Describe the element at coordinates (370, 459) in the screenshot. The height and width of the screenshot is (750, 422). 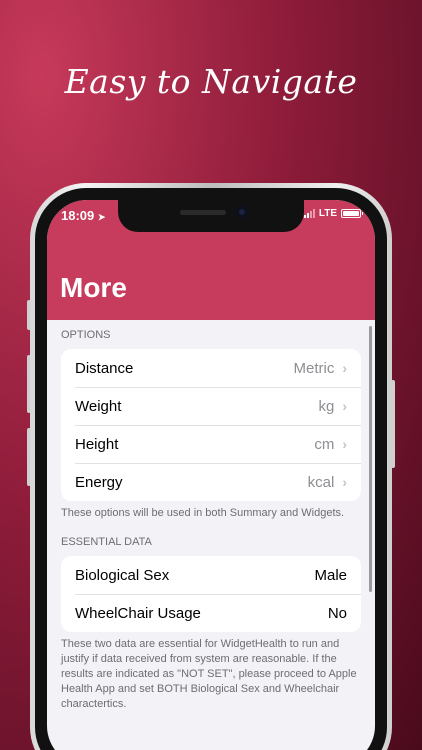
I see `scrollbar` at that location.